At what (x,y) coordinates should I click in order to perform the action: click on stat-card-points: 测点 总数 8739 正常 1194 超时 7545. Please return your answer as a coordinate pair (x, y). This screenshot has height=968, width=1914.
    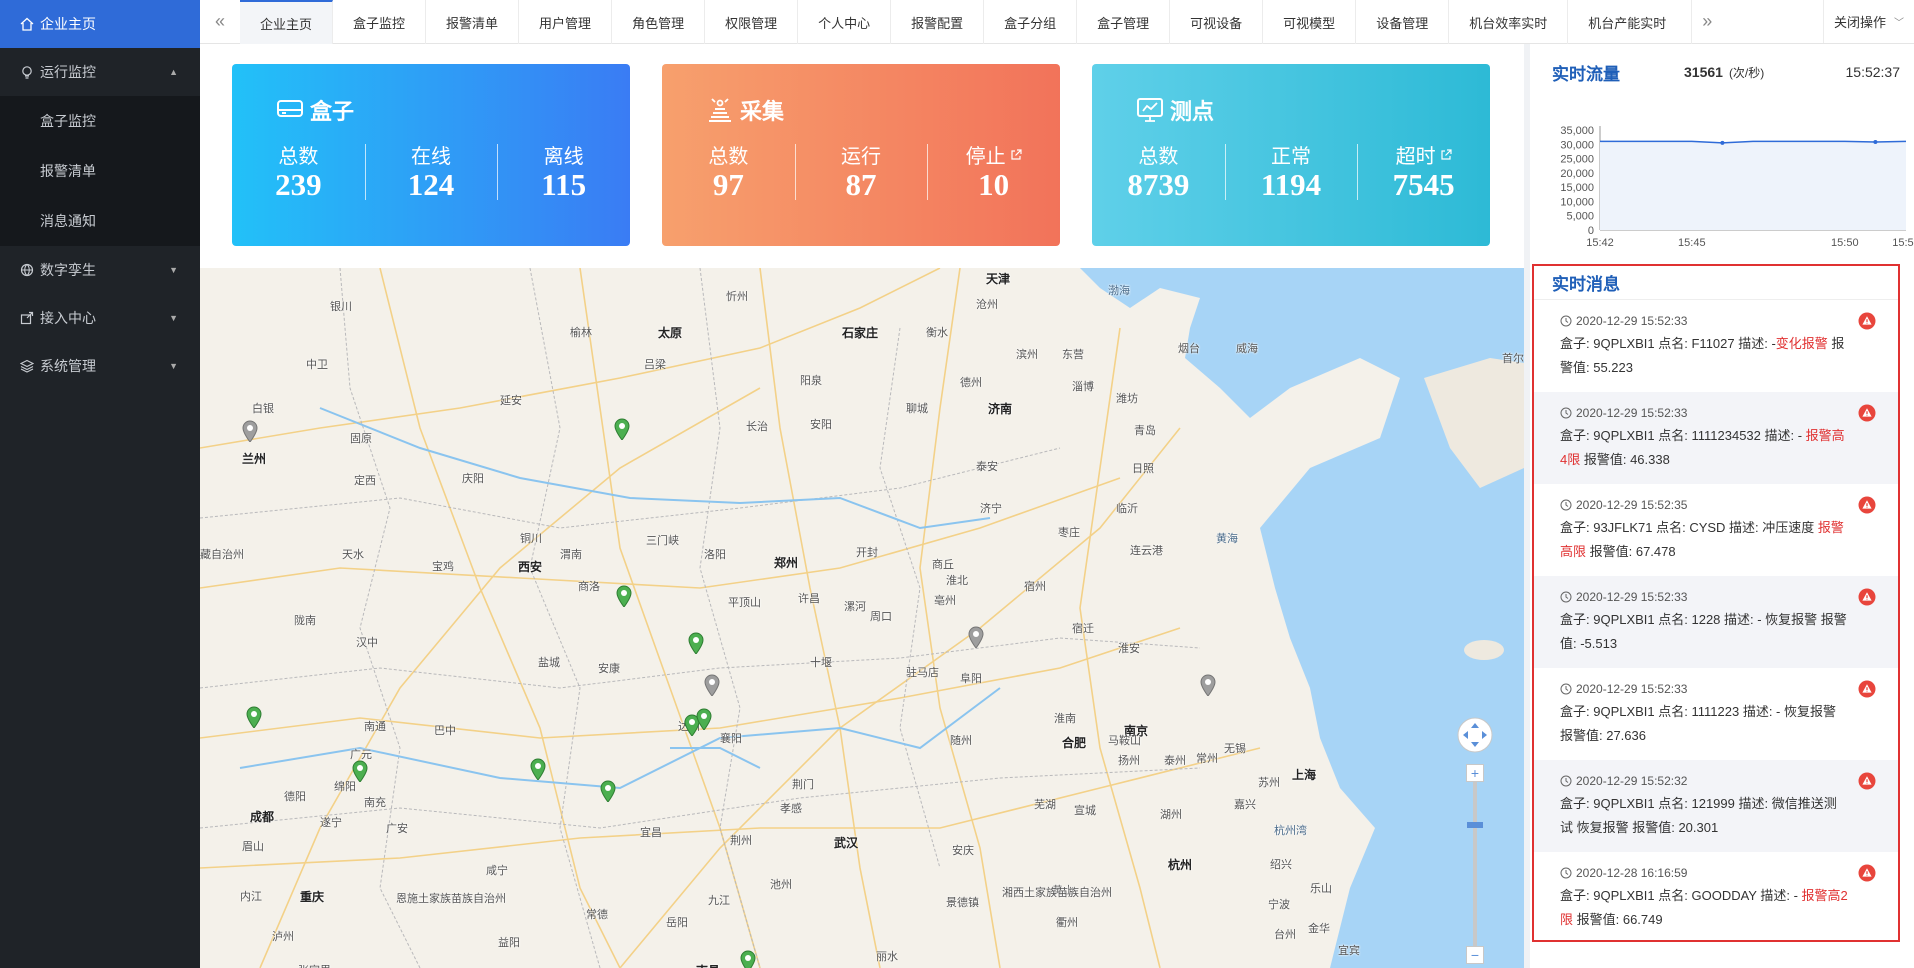
    Looking at the image, I should click on (1291, 155).